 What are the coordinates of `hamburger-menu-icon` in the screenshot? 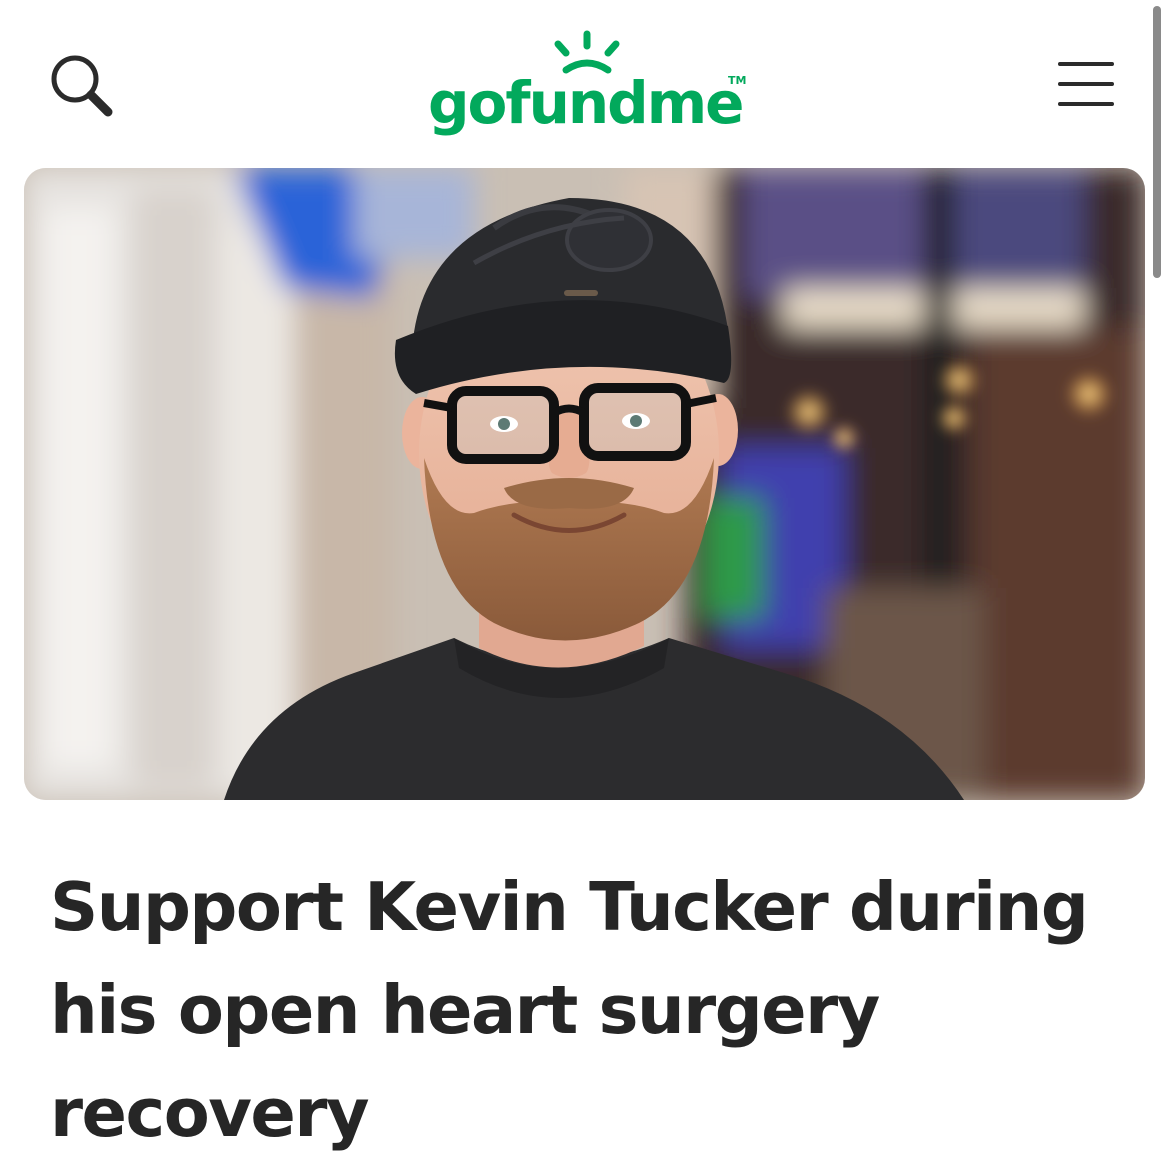 It's located at (1086, 84).